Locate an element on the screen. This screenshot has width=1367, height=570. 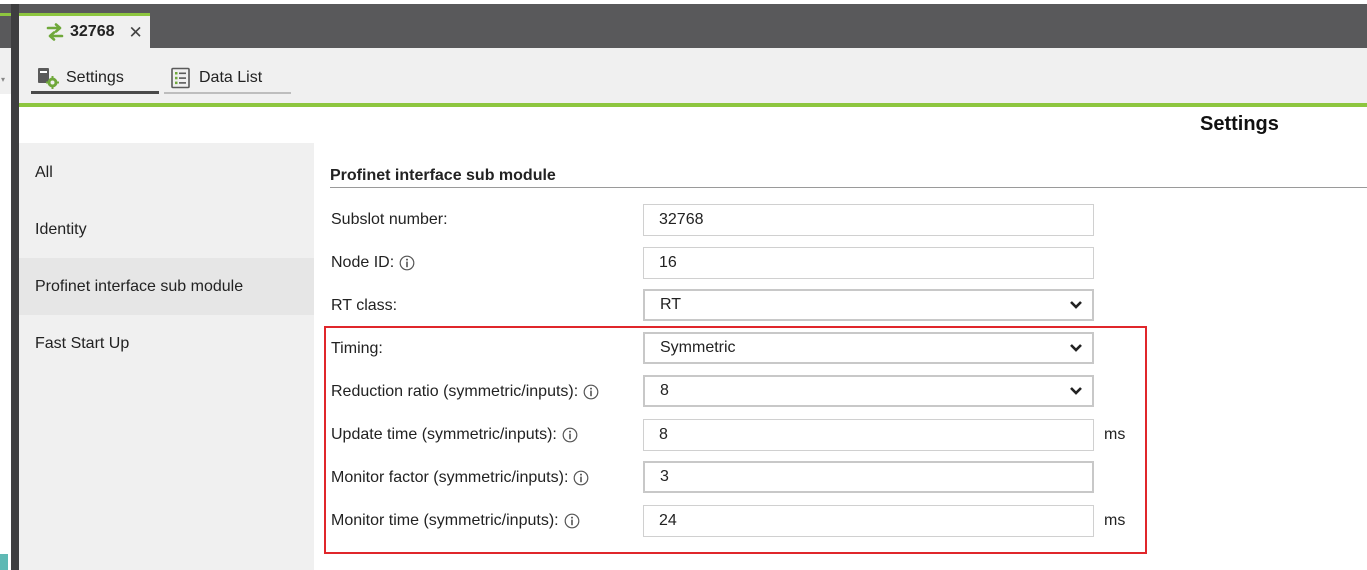
tab-settings-label: Settings is located at coordinates (95, 77).